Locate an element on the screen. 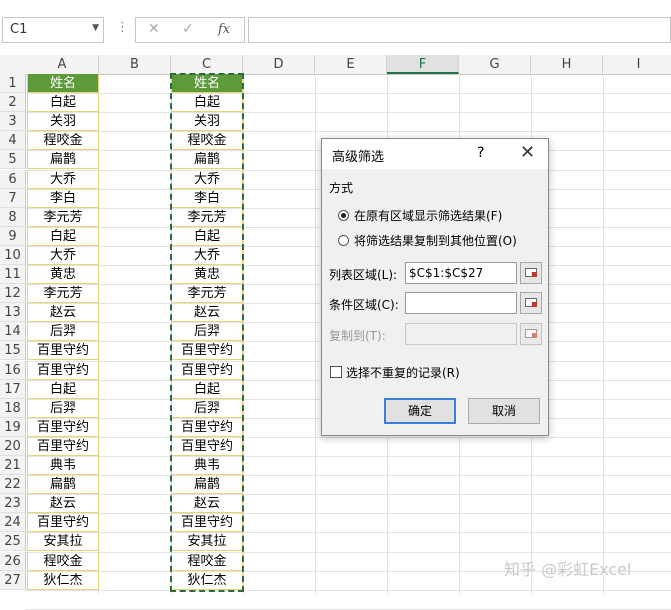 Image resolution: width=671 pixels, height=610 pixels. row-header-22: 22 is located at coordinates (13, 485).